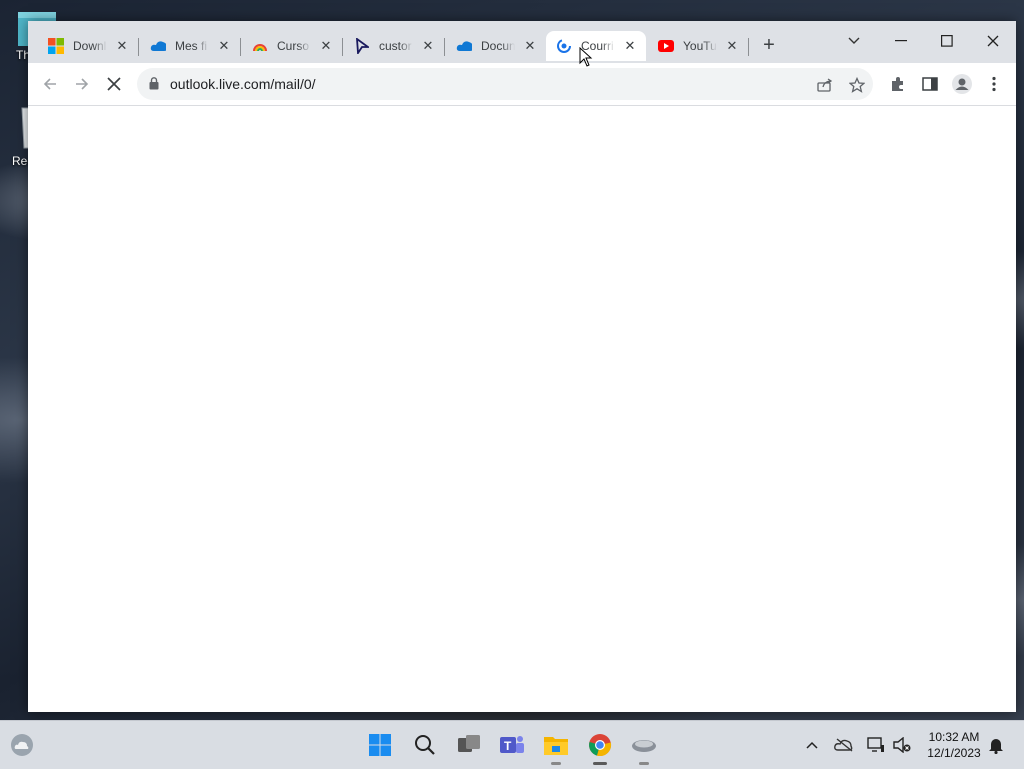 This screenshot has width=1024, height=769. I want to click on arrow-right-icon, so click(82, 84).